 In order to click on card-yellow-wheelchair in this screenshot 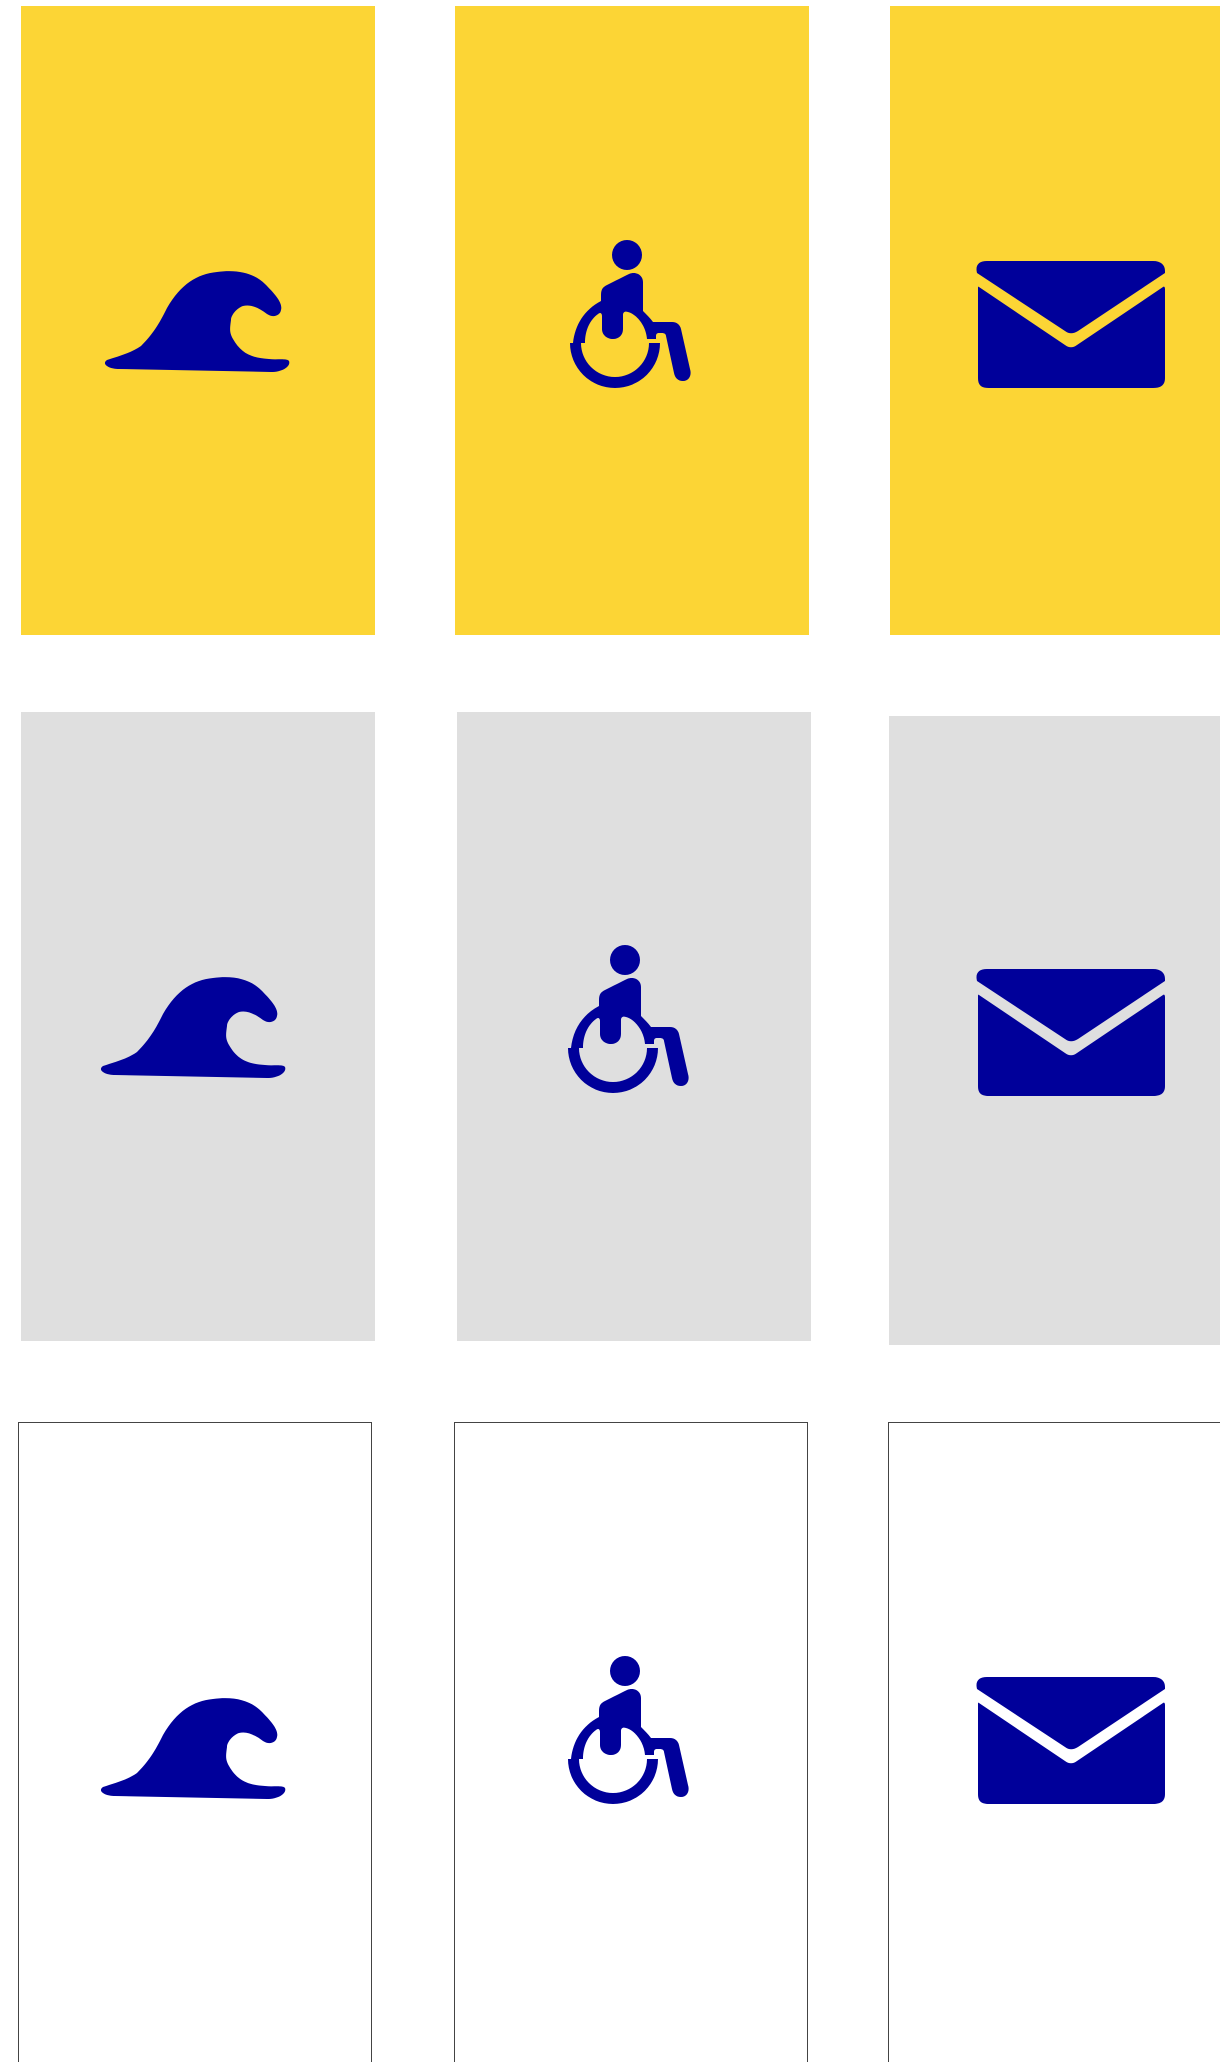, I will do `click(632, 320)`.